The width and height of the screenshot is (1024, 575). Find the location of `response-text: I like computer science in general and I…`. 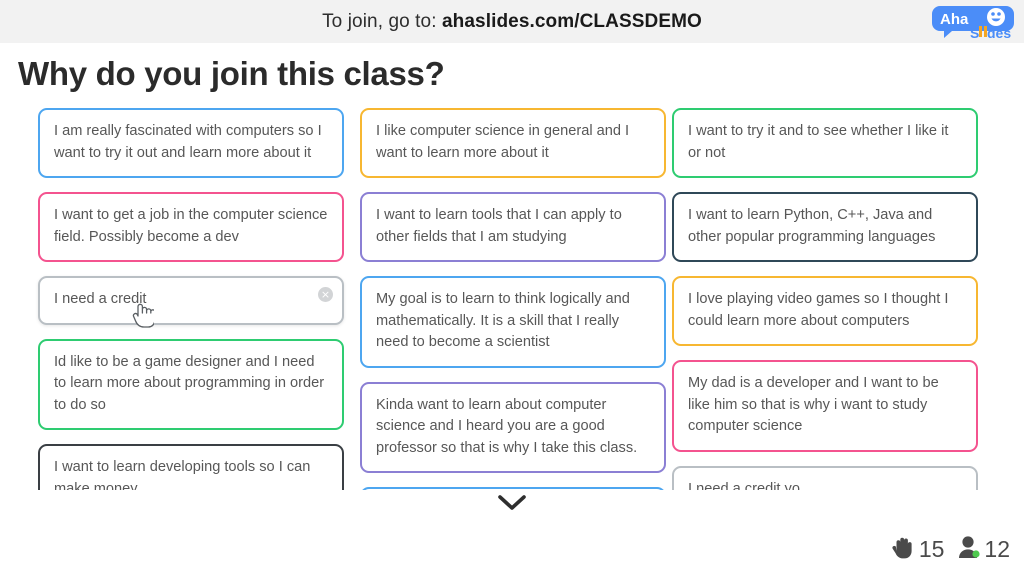

response-text: I like computer science in general and I… is located at coordinates (503, 142).